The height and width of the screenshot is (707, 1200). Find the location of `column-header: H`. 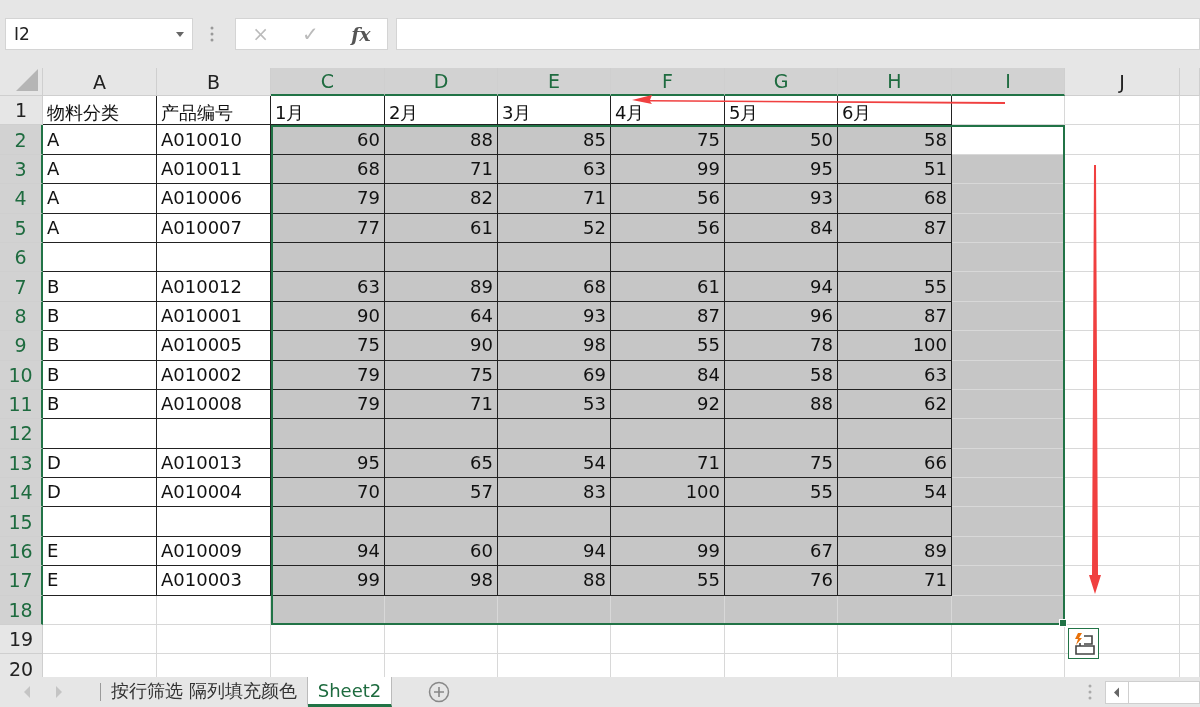

column-header: H is located at coordinates (895, 82).